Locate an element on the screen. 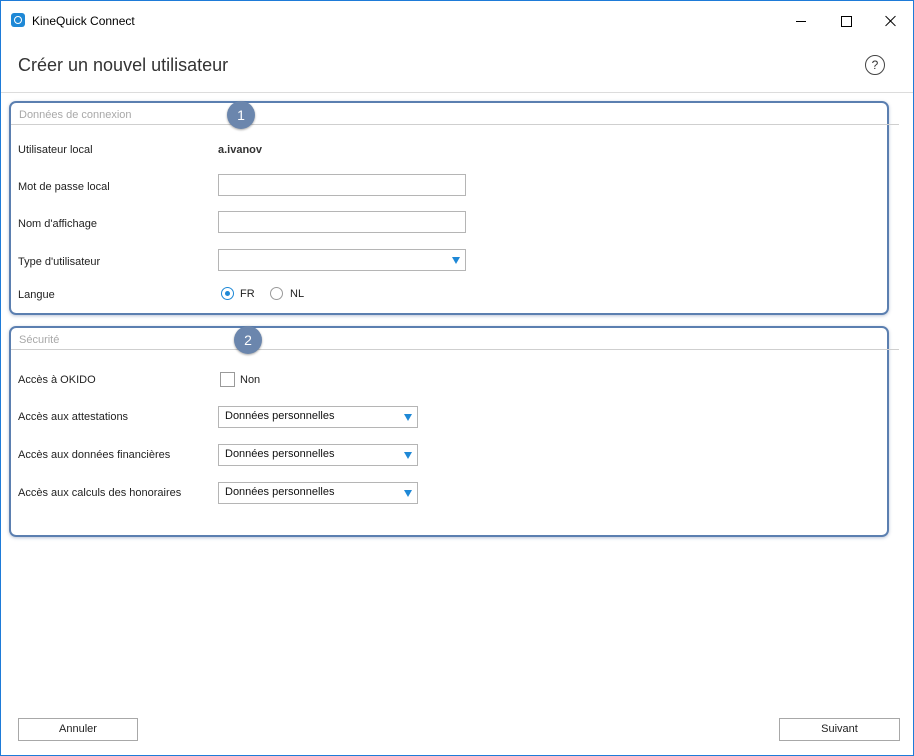  okido-checkbox-label: Non is located at coordinates (250, 380).